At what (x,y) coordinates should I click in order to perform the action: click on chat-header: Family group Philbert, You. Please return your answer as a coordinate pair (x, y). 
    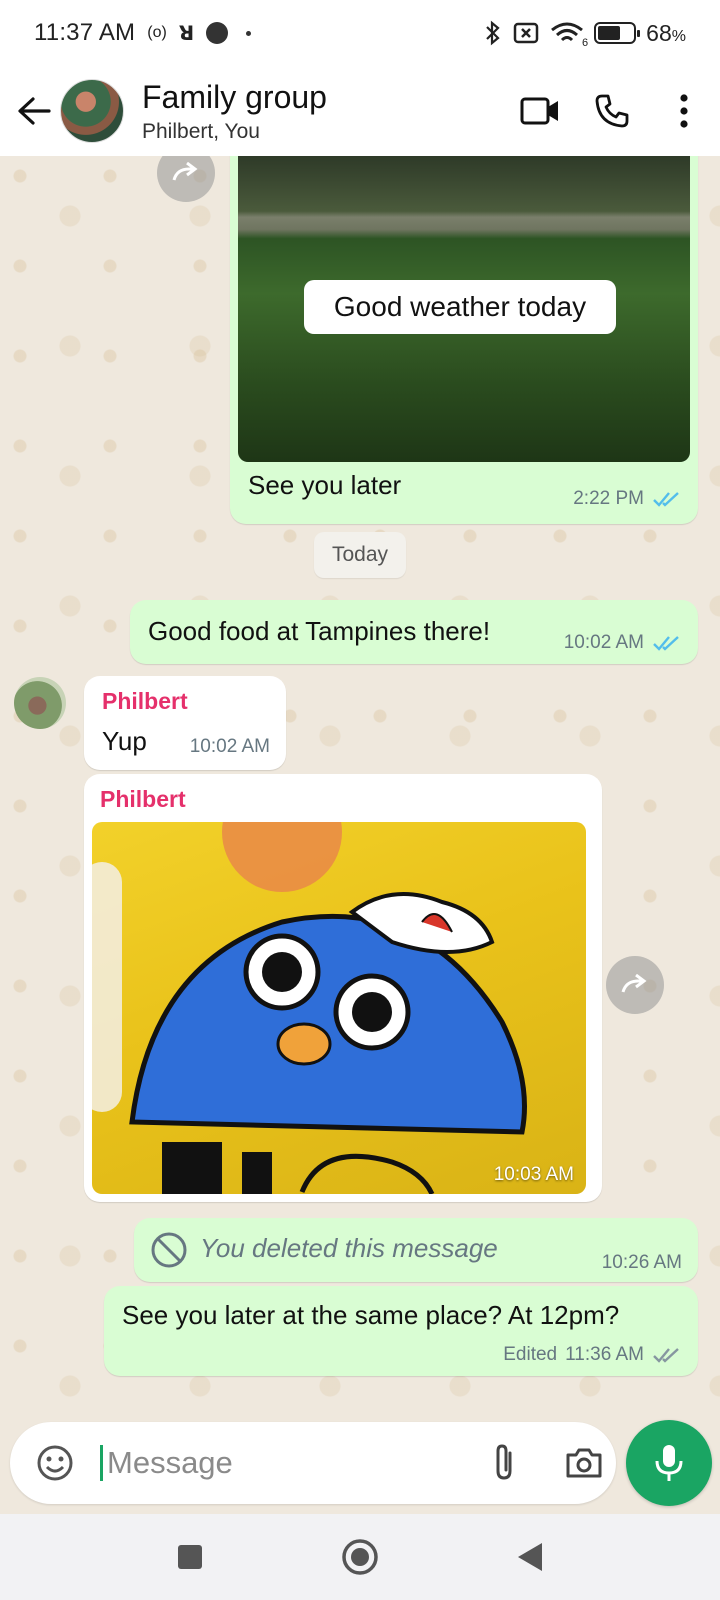
    Looking at the image, I should click on (360, 111).